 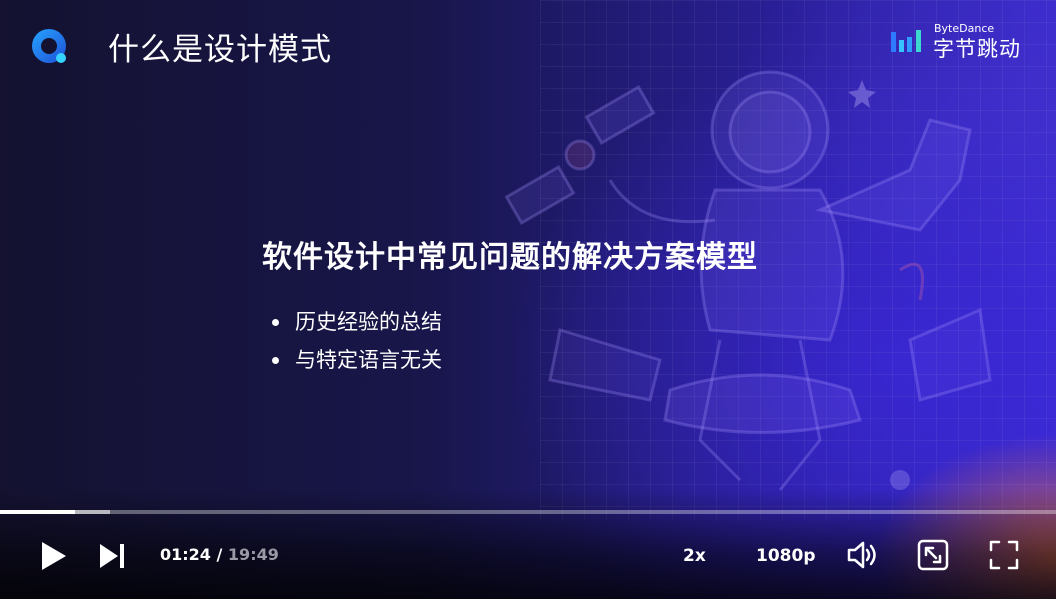 What do you see at coordinates (528, 512) in the screenshot?
I see `progress-bar` at bounding box center [528, 512].